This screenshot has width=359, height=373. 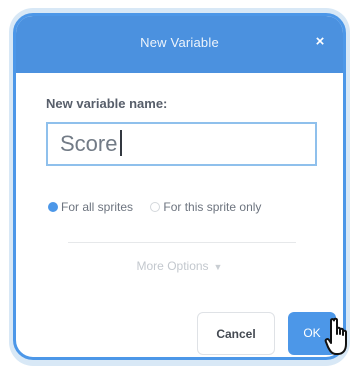 What do you see at coordinates (172, 266) in the screenshot?
I see `more-options-label: More Options` at bounding box center [172, 266].